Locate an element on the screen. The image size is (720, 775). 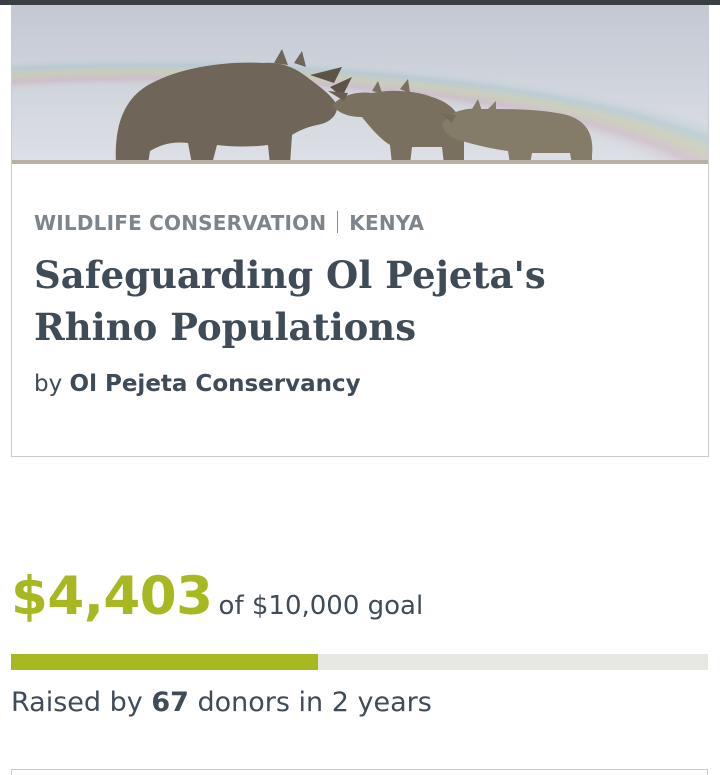
funding-progress-fill is located at coordinates (164, 662).